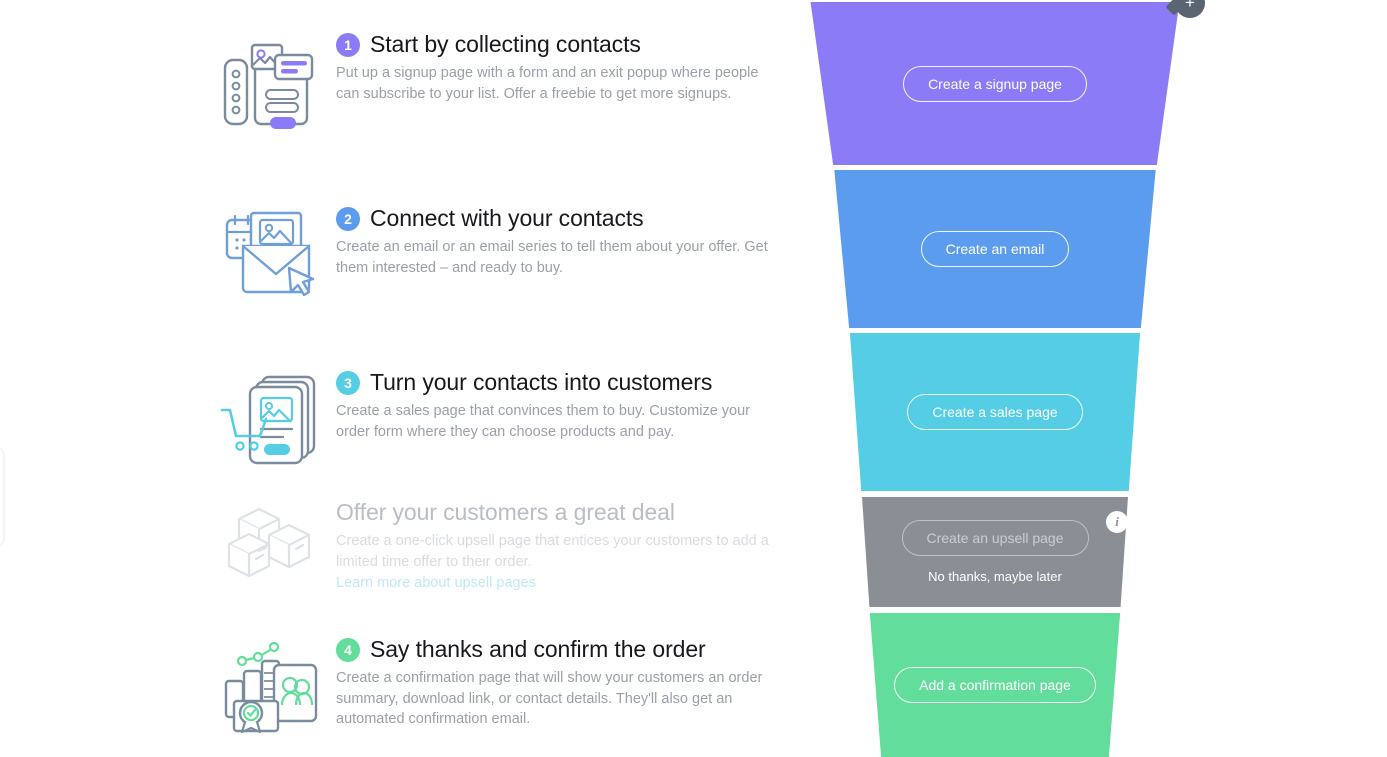 The image size is (1387, 757). I want to click on funnel-segment-content: Create an email, so click(995, 249).